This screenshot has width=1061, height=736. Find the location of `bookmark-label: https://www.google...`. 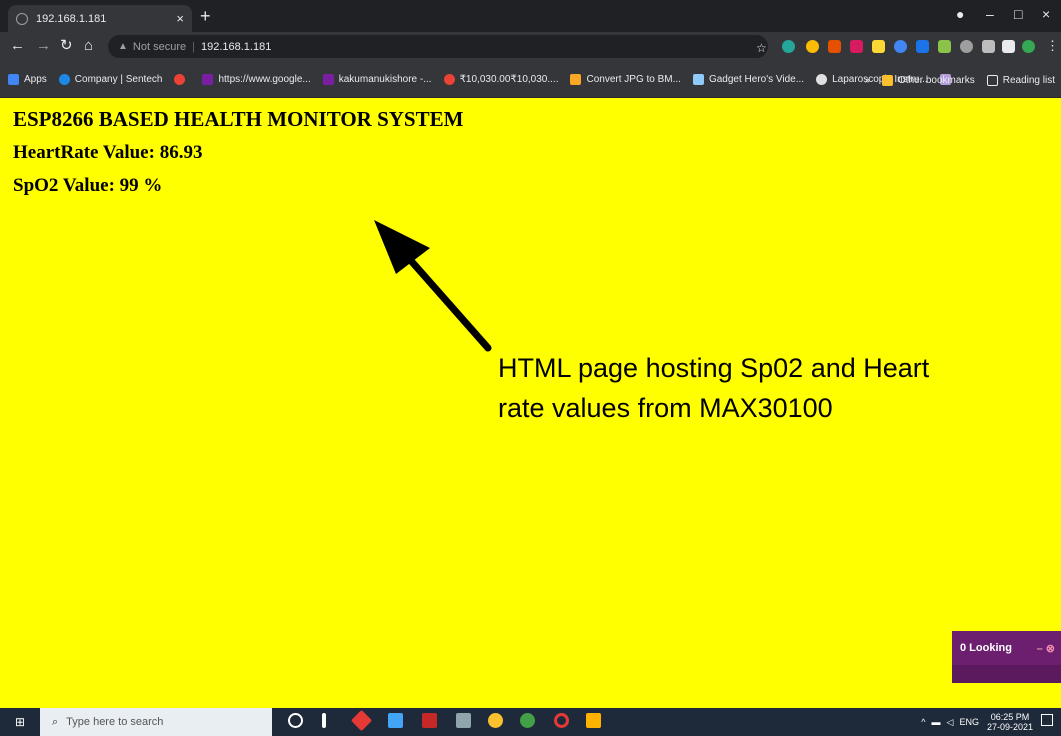

bookmark-label: https://www.google... is located at coordinates (264, 79).